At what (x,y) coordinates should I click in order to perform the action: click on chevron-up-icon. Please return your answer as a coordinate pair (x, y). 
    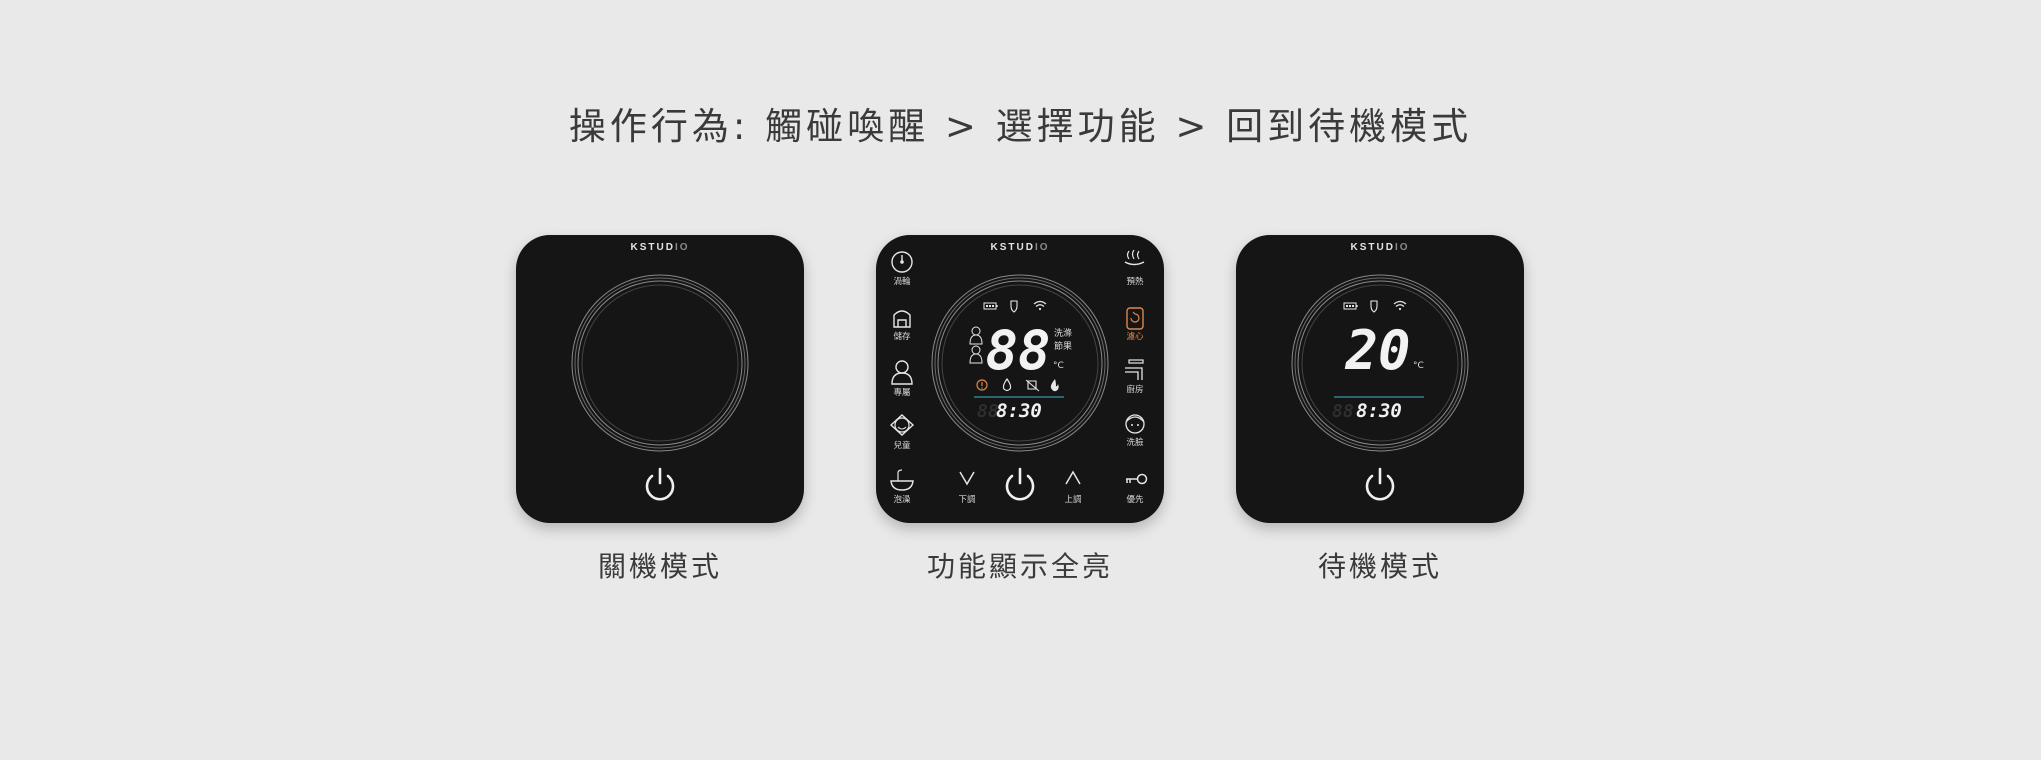
    Looking at the image, I should click on (1073, 477).